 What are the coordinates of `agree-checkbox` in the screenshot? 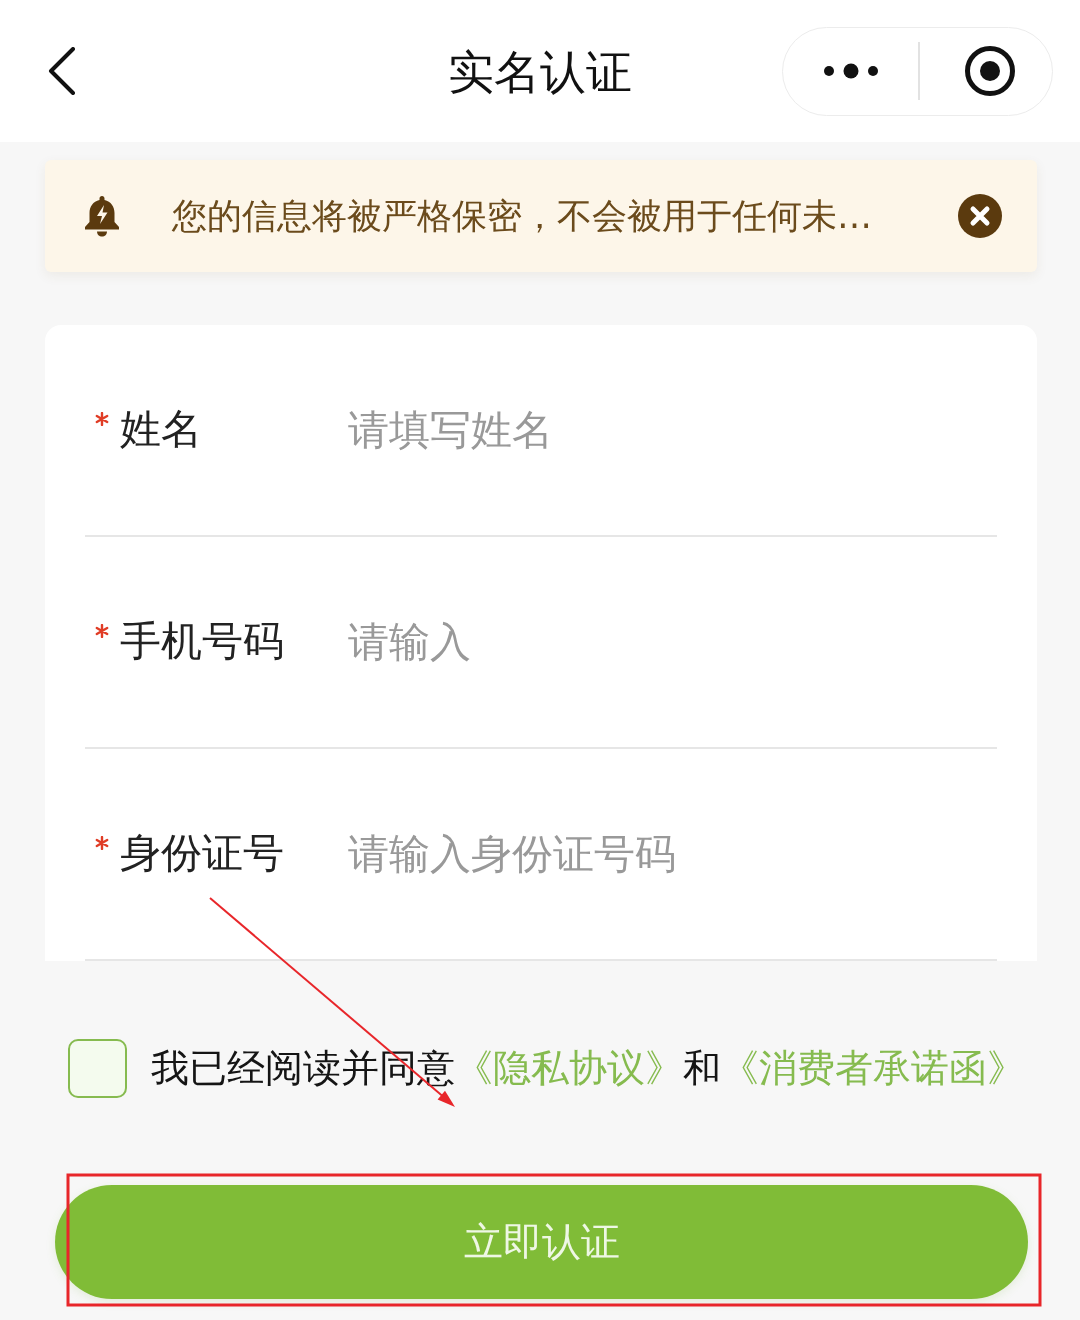 It's located at (97, 1068).